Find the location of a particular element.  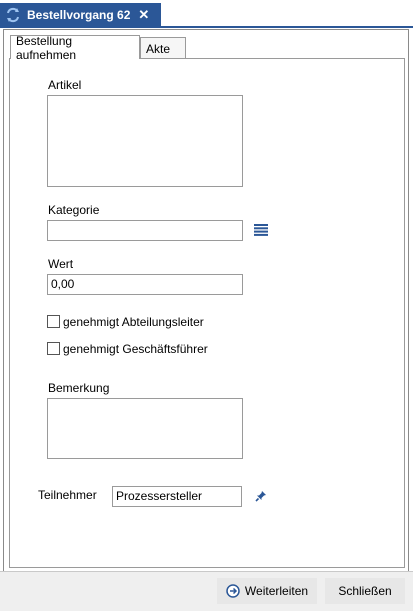

close-icon: ✕ is located at coordinates (143, 15).